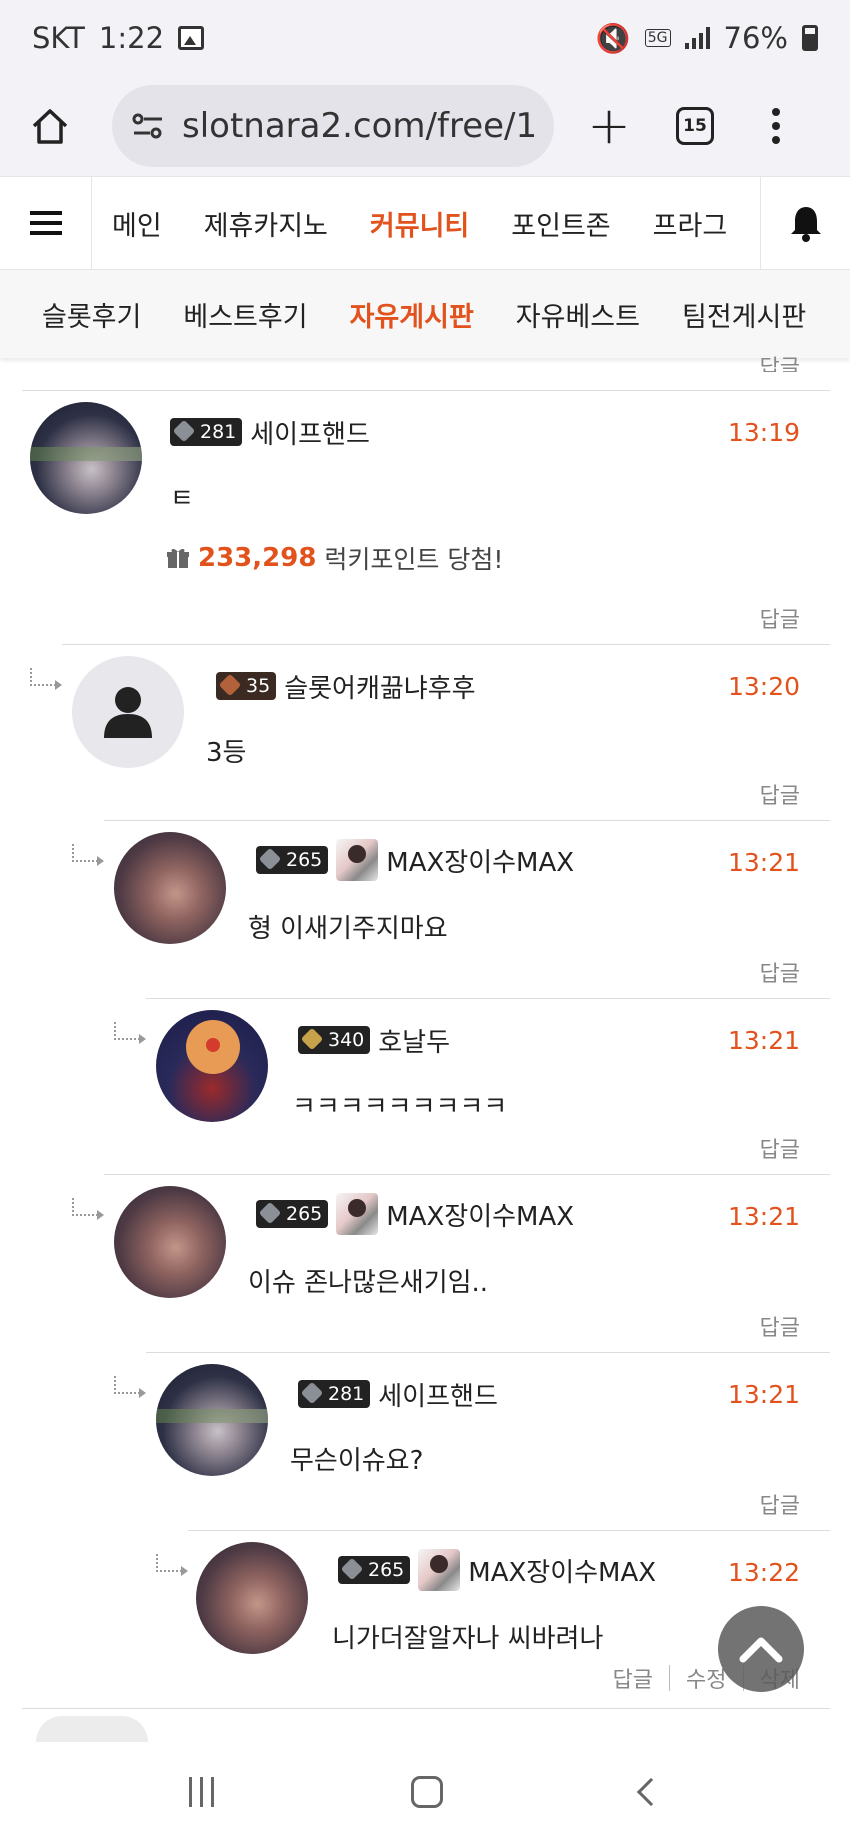  What do you see at coordinates (246, 686) in the screenshot?
I see `level-badge: 35` at bounding box center [246, 686].